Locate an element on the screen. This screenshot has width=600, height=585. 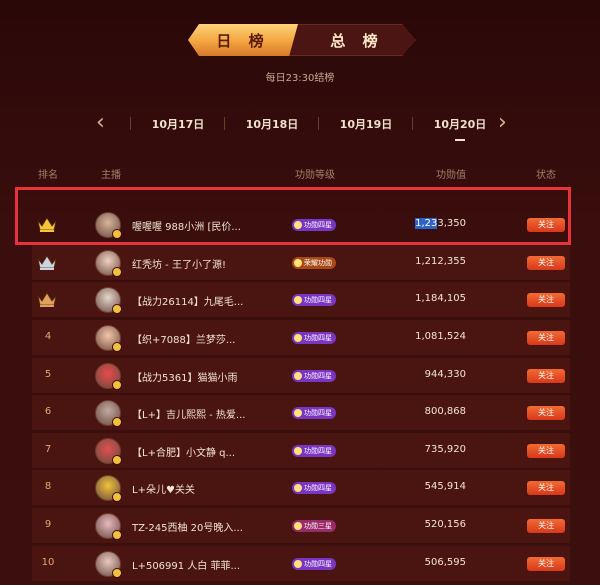
table-row: 9 TZ-245西柚 20号晚入... 功勋三星 520,156 关注 is located at coordinates (301, 525).